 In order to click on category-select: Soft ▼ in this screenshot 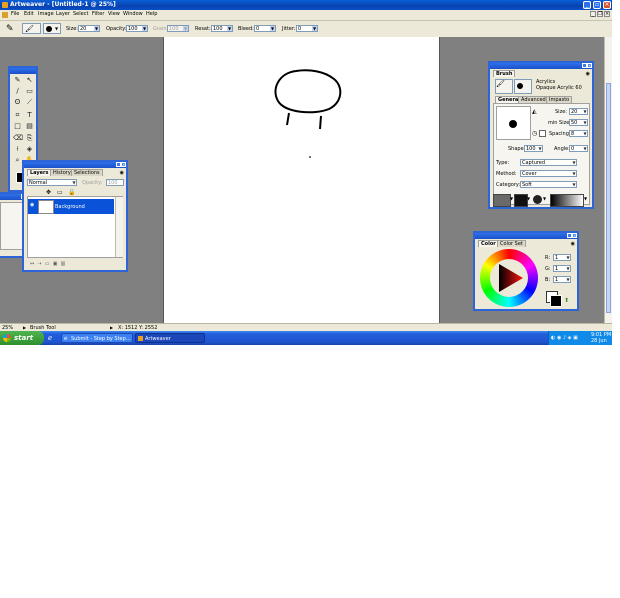, I will do `click(548, 184)`.